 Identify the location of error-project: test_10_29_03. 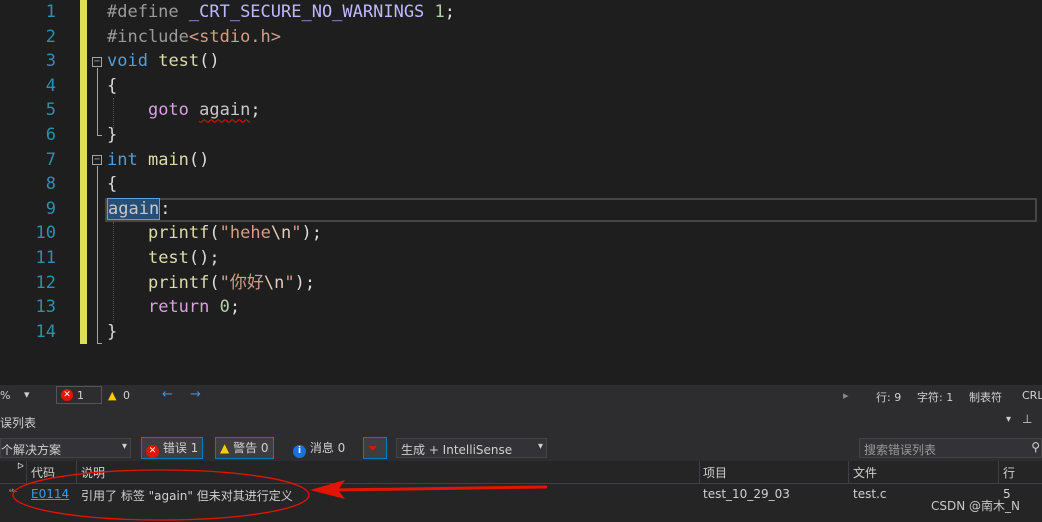
(746, 494).